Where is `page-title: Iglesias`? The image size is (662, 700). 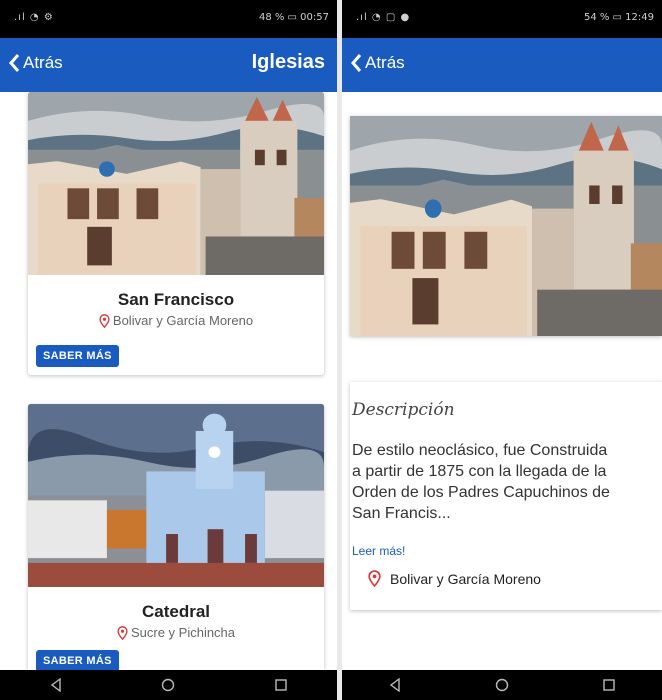
page-title: Iglesias is located at coordinates (288, 62).